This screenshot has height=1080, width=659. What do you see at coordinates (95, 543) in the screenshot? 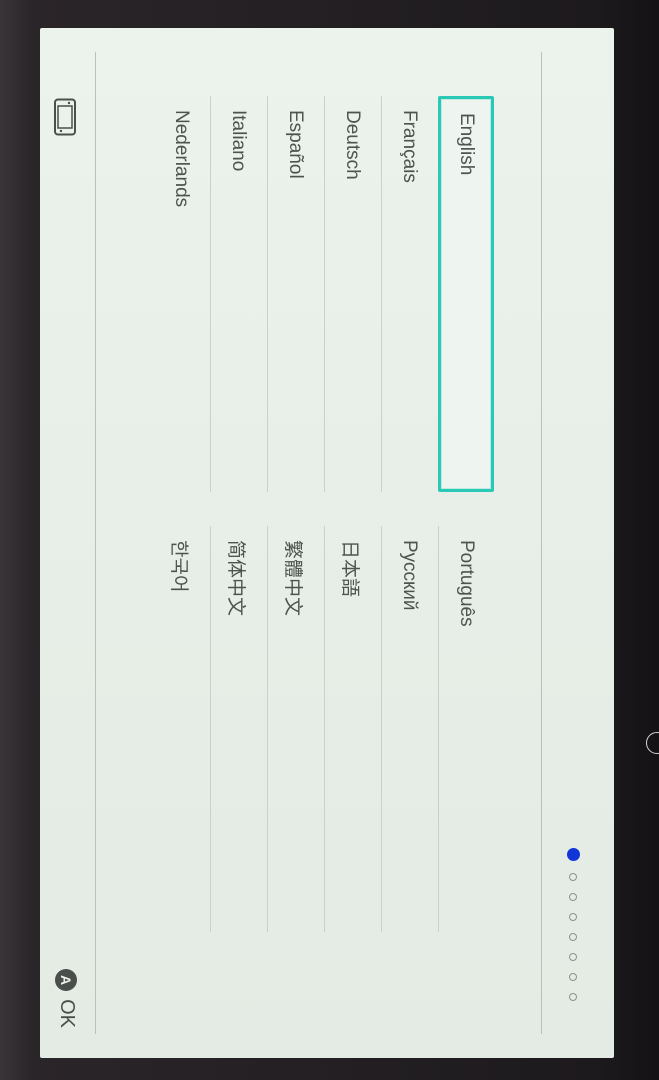
I see `footer-divider` at bounding box center [95, 543].